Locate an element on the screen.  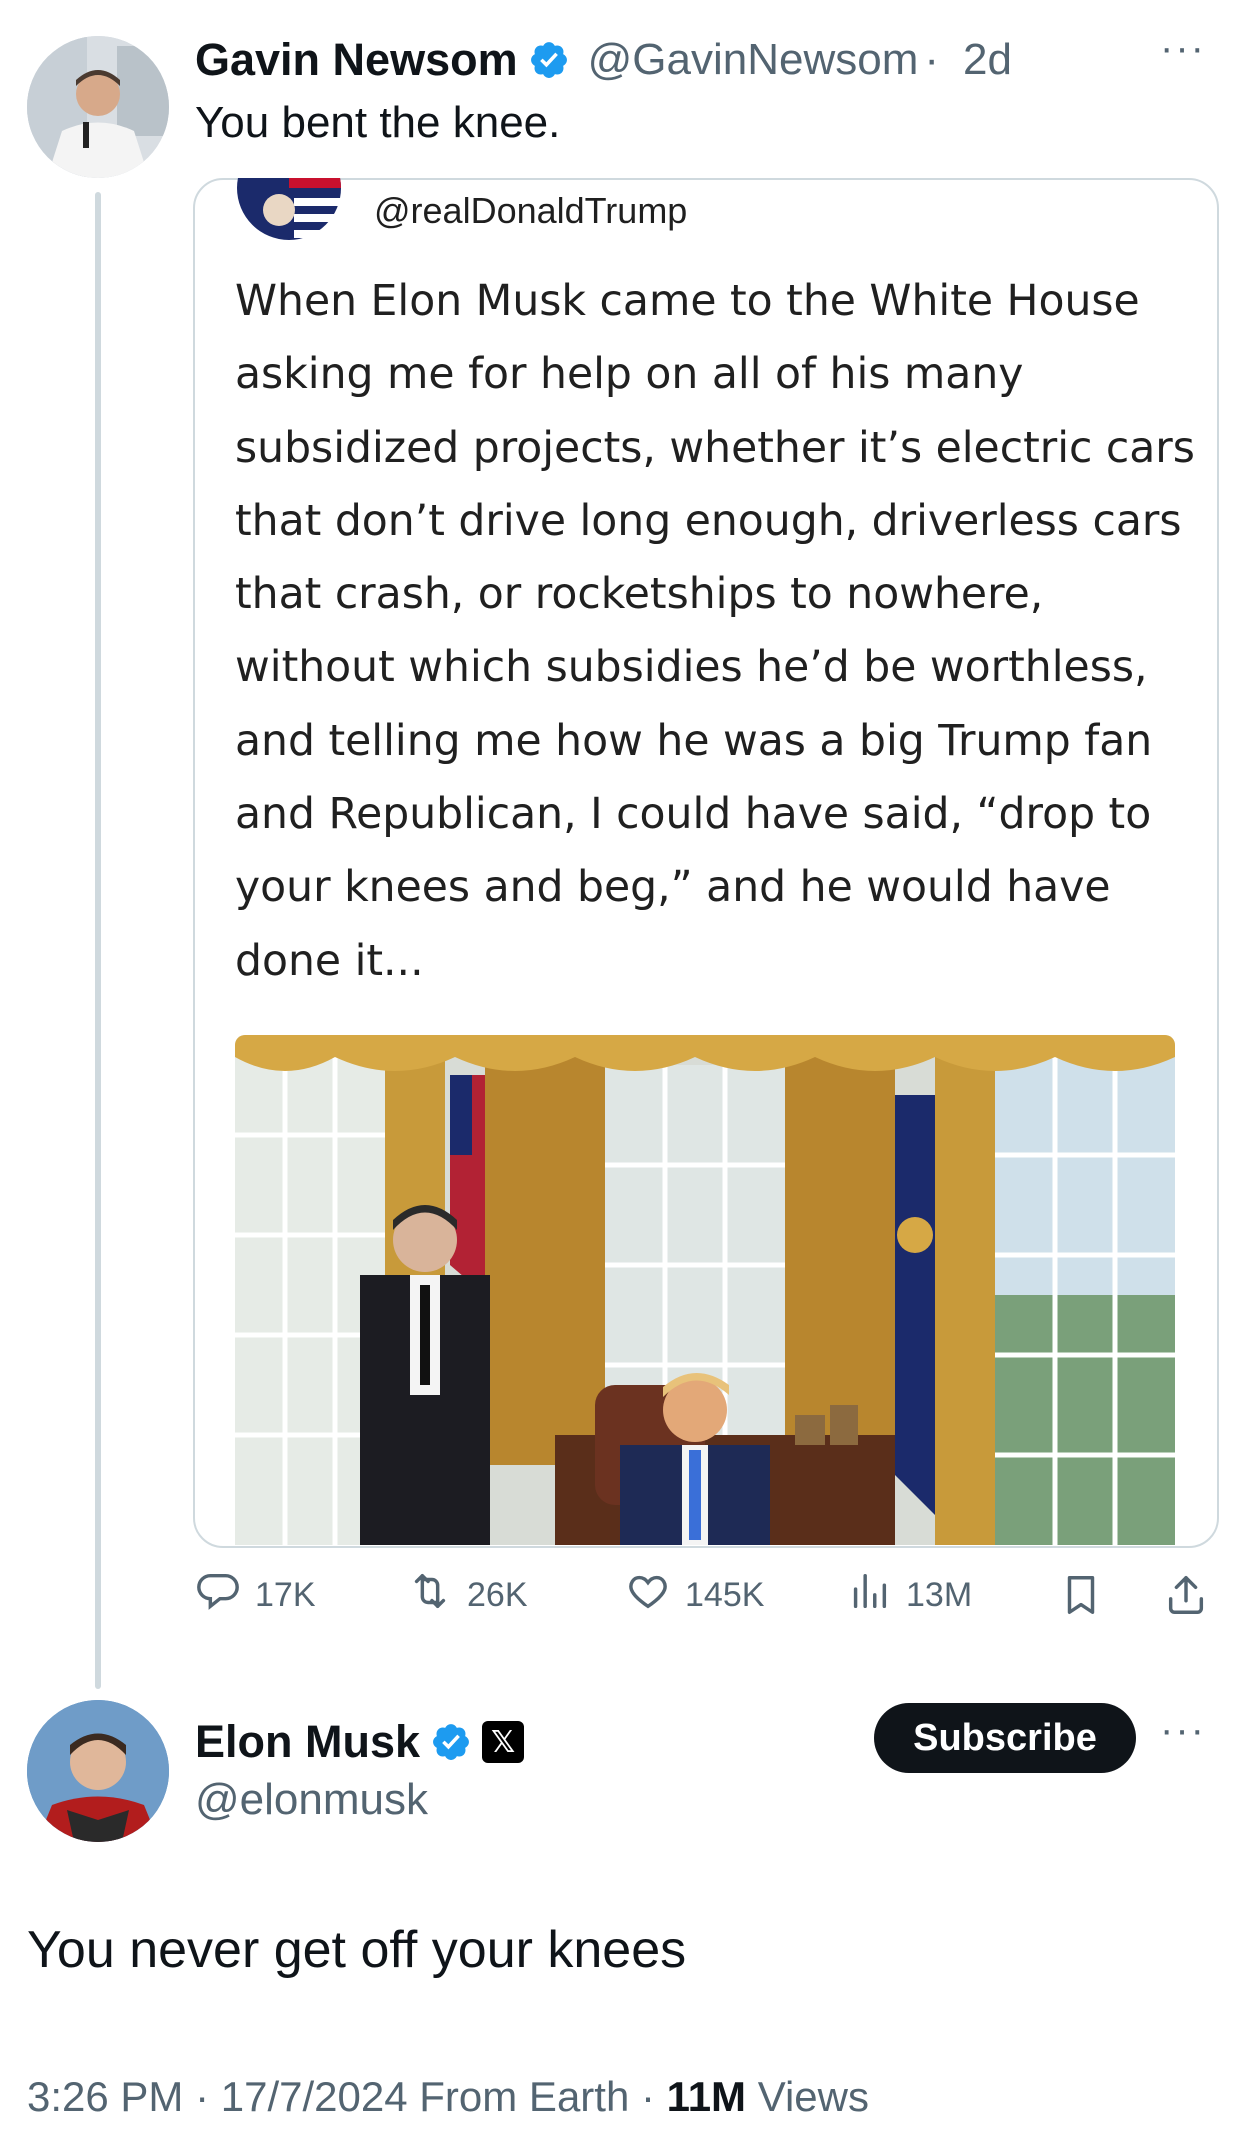
share-button is located at coordinates (1186, 1599).